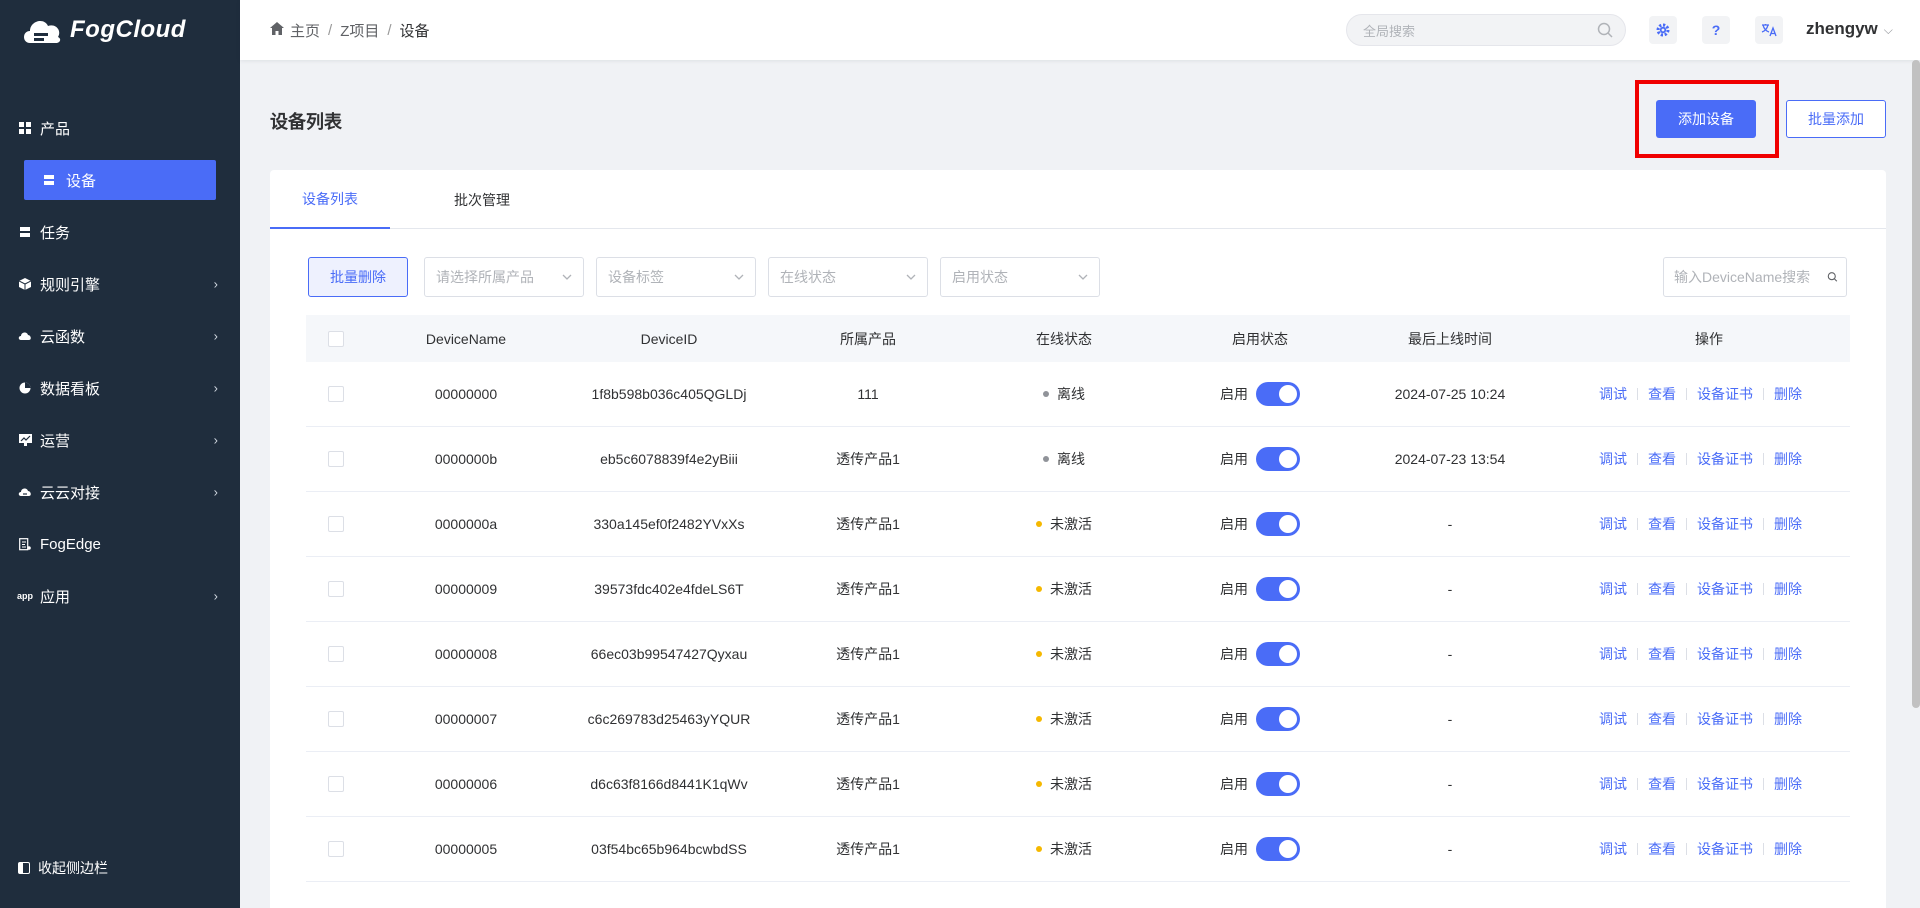 The width and height of the screenshot is (1920, 908). I want to click on sidebar-item-5: 数据看板 ›, so click(120, 388).